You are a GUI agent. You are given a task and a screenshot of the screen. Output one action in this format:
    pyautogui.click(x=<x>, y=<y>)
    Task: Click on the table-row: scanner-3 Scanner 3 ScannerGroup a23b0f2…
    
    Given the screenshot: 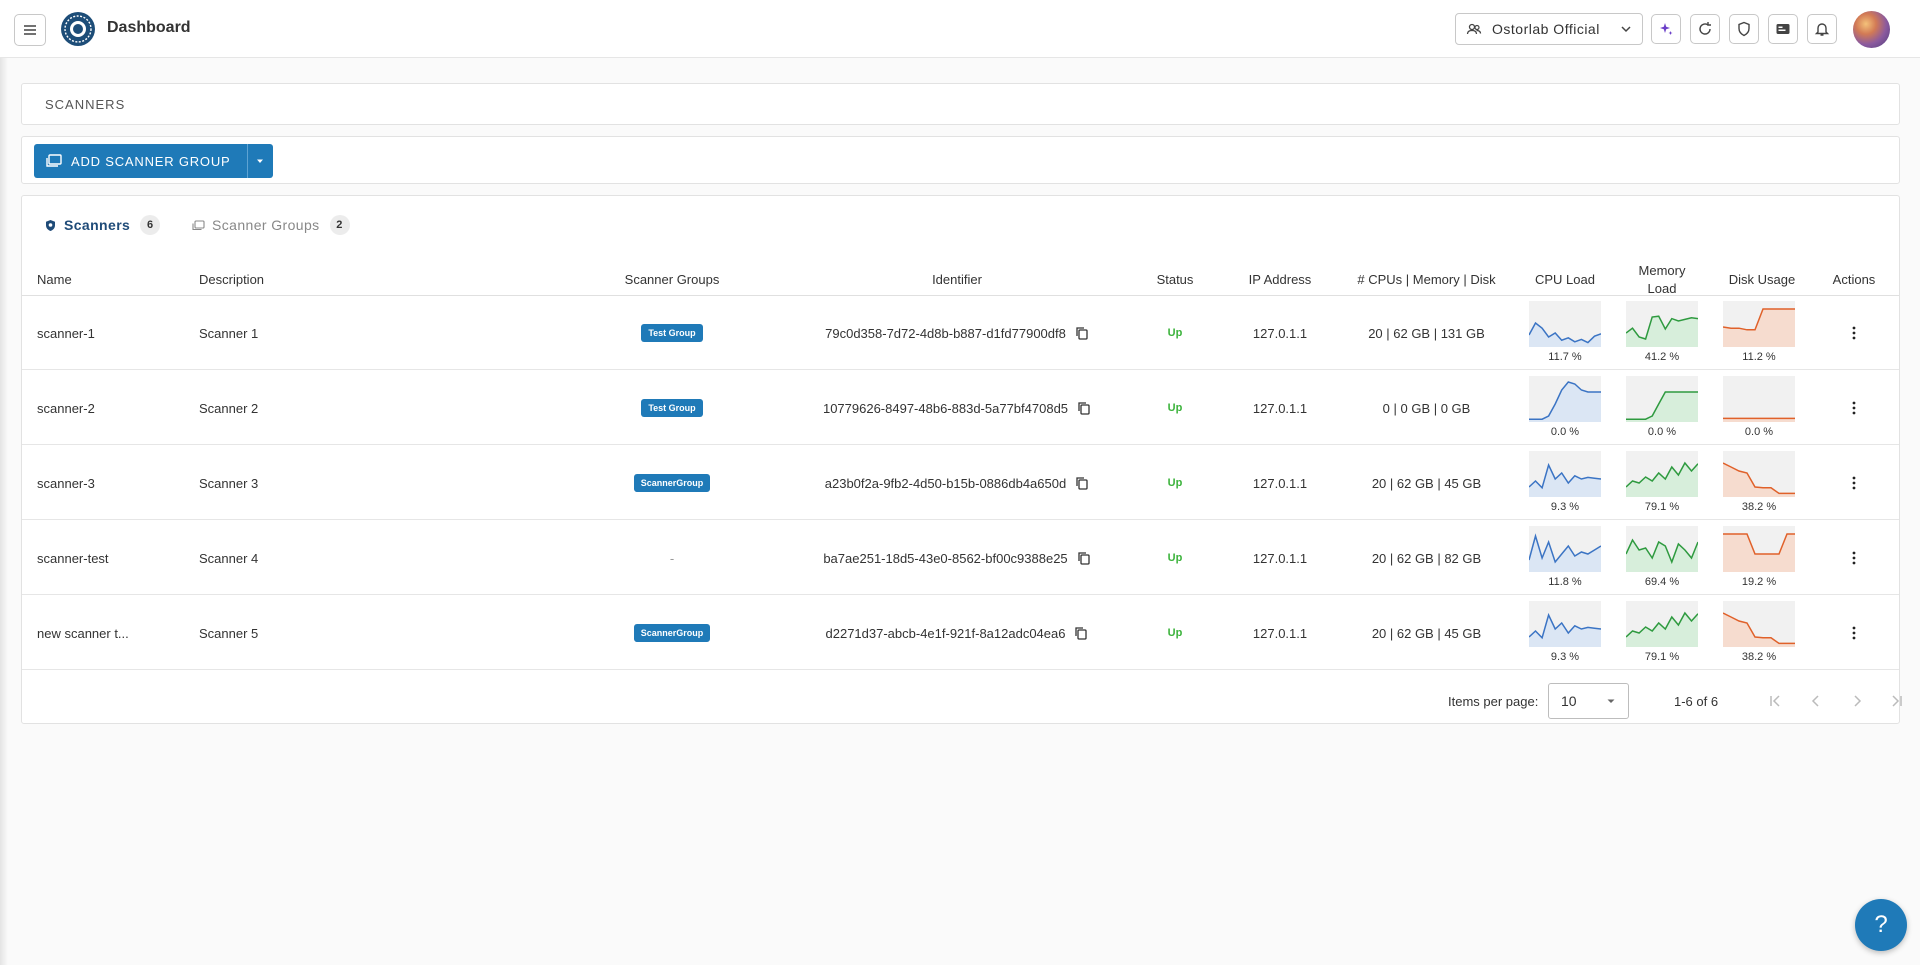 What is the action you would take?
    pyautogui.click(x=960, y=483)
    